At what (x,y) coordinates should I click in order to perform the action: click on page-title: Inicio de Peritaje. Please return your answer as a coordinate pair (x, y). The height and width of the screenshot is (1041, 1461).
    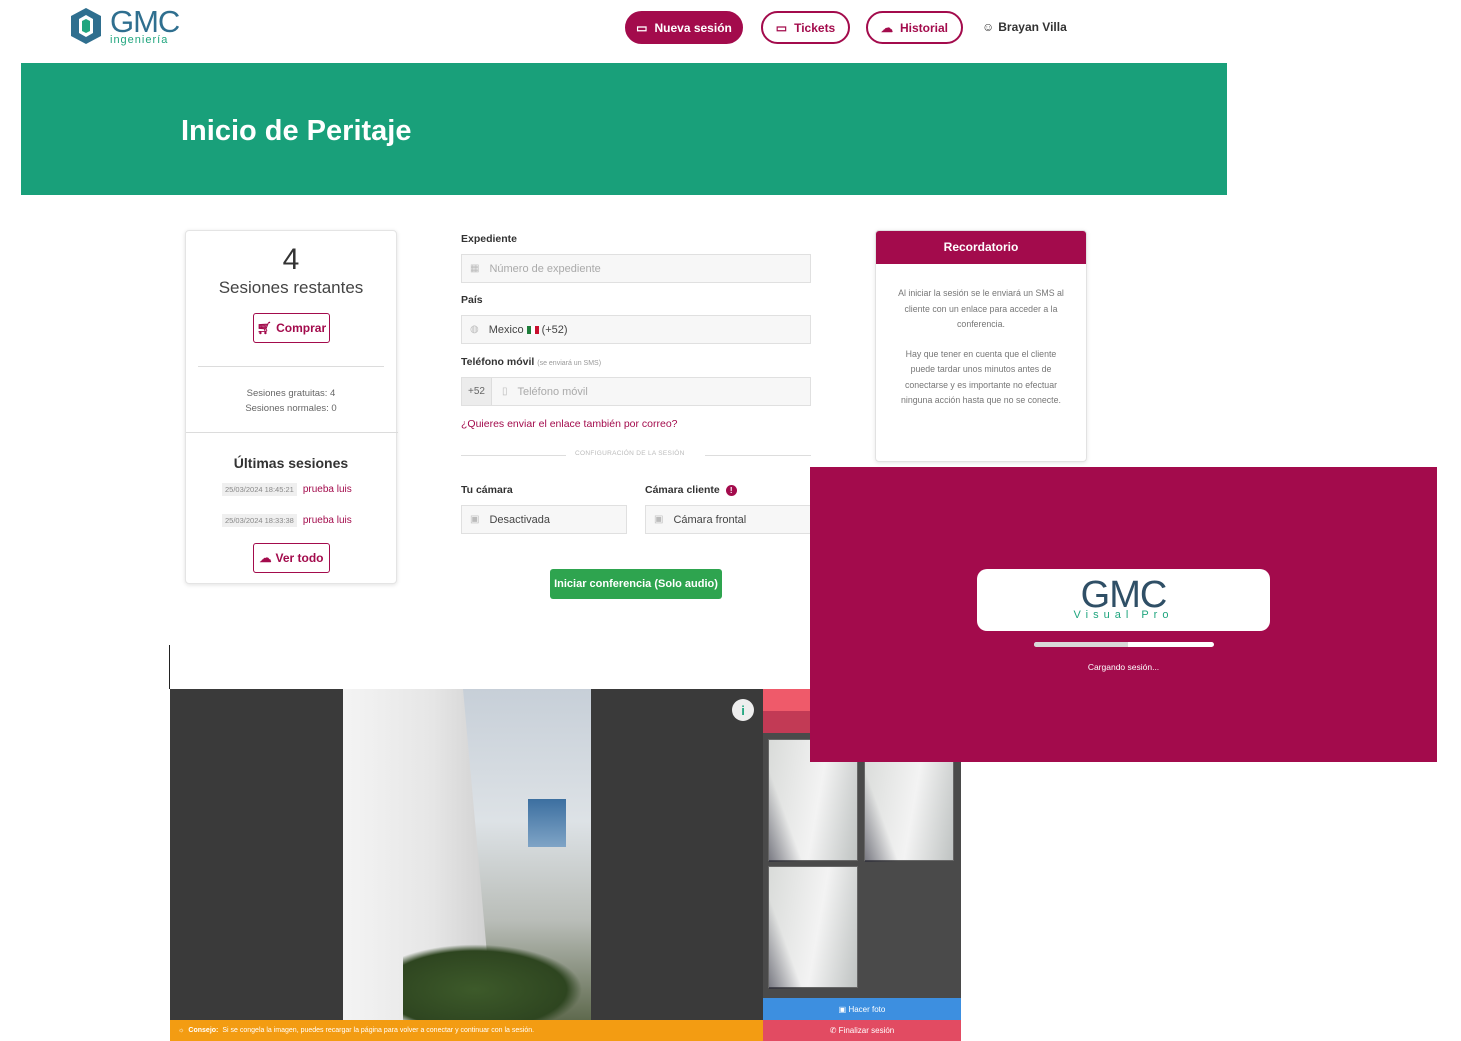
    Looking at the image, I should click on (296, 131).